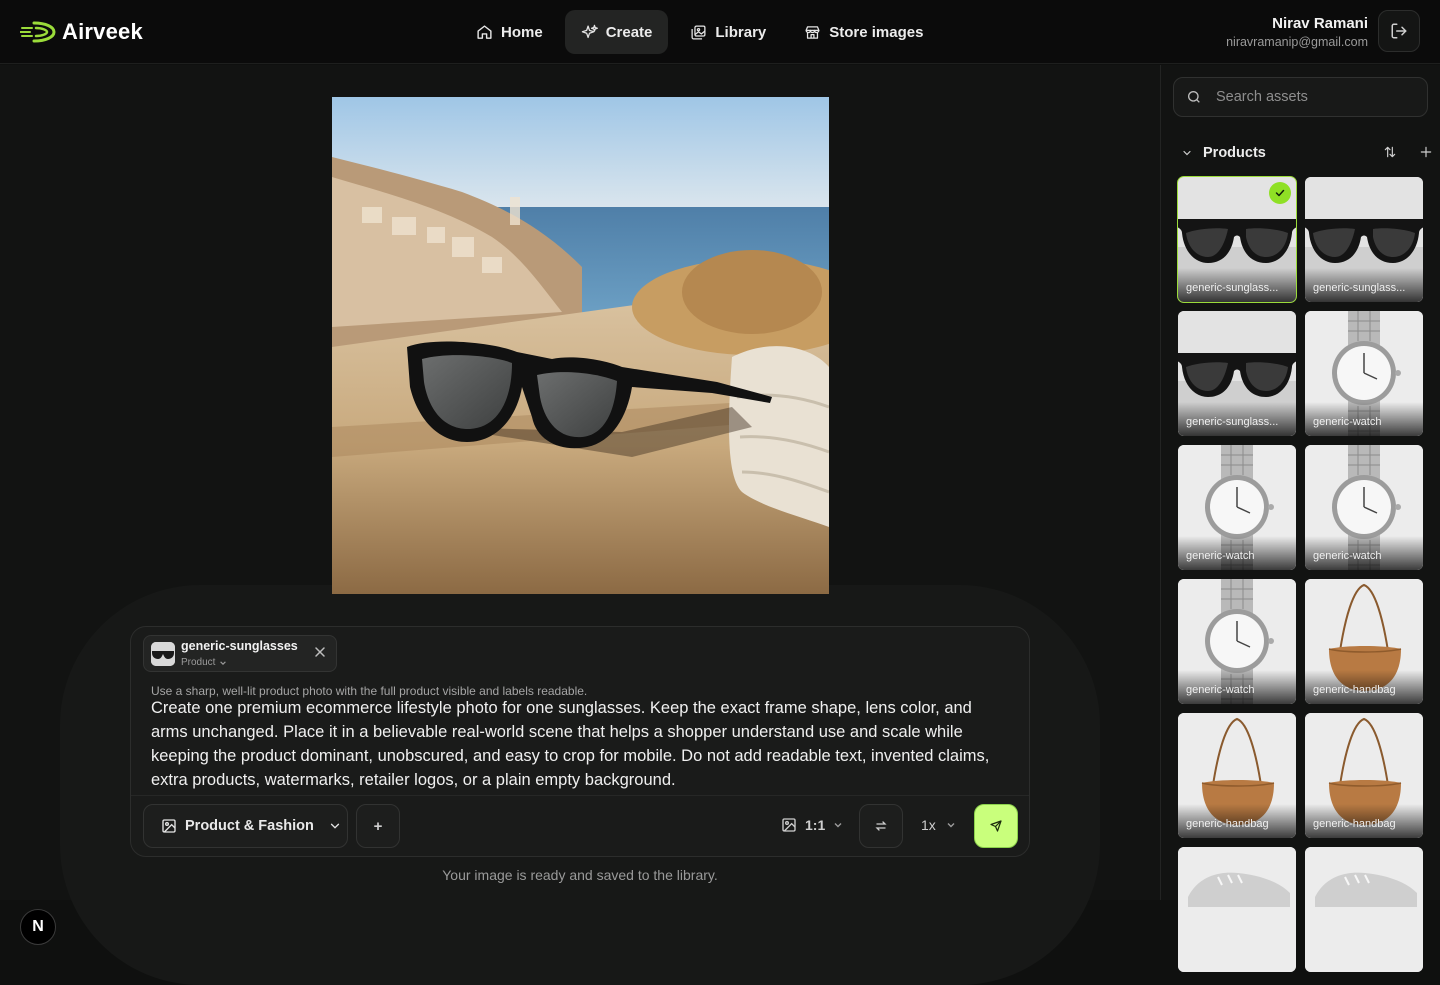  What do you see at coordinates (580, 795) in the screenshot?
I see `composer-divider` at bounding box center [580, 795].